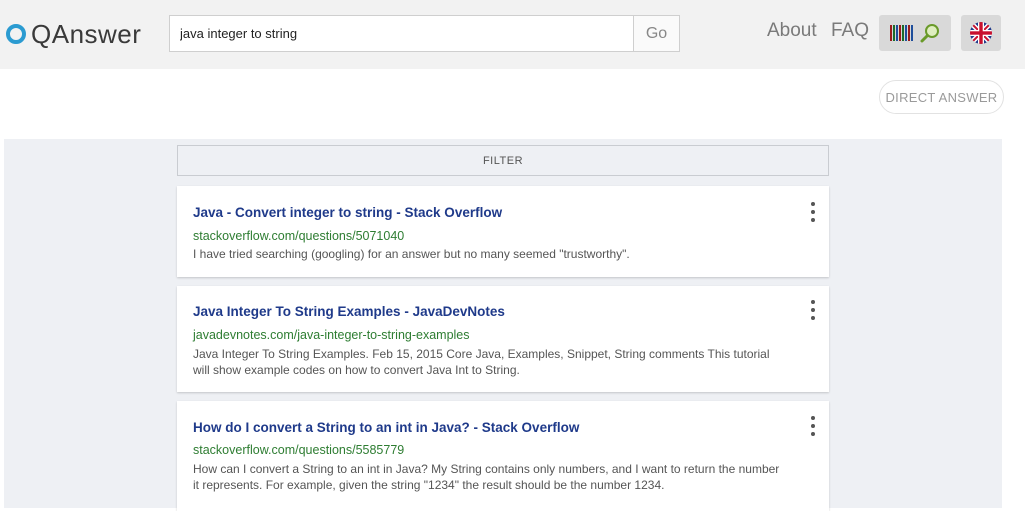 Image resolution: width=1025 pixels, height=511 pixels. I want to click on result-url-link: stackoverflow.com/questions/5071040, so click(298, 236).